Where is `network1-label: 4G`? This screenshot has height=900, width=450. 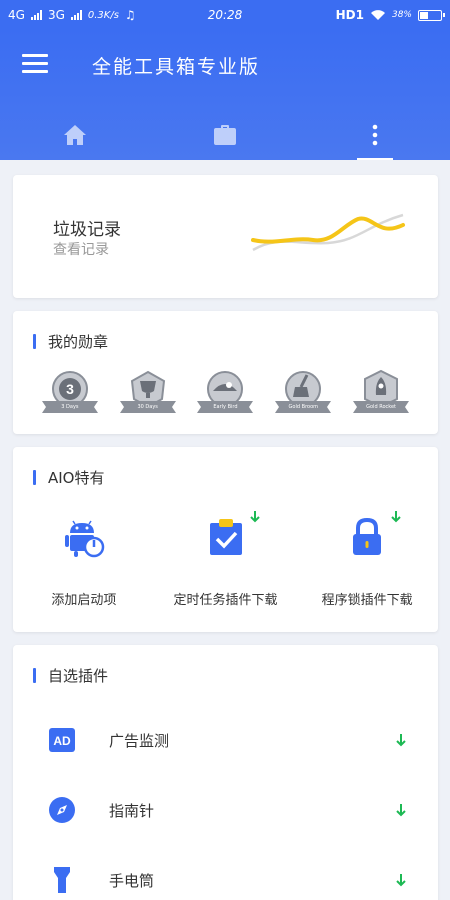 network1-label: 4G is located at coordinates (16, 15).